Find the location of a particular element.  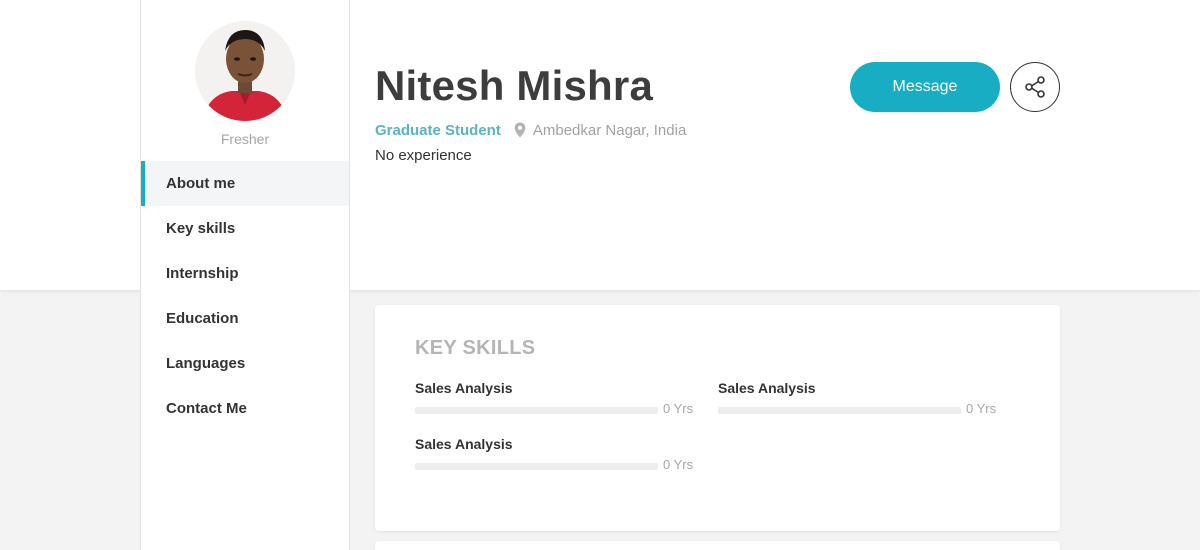

avatar is located at coordinates (245, 71).